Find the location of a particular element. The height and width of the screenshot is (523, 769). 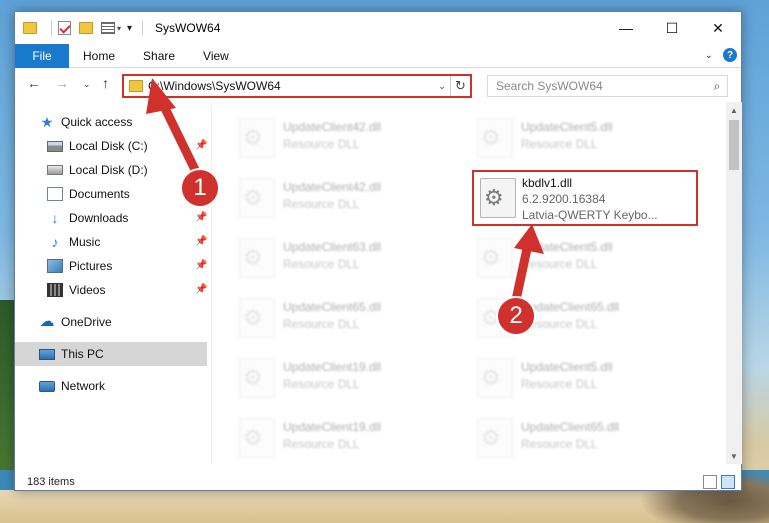

sidebar-item-label: Quick access is located at coordinates (97, 122).